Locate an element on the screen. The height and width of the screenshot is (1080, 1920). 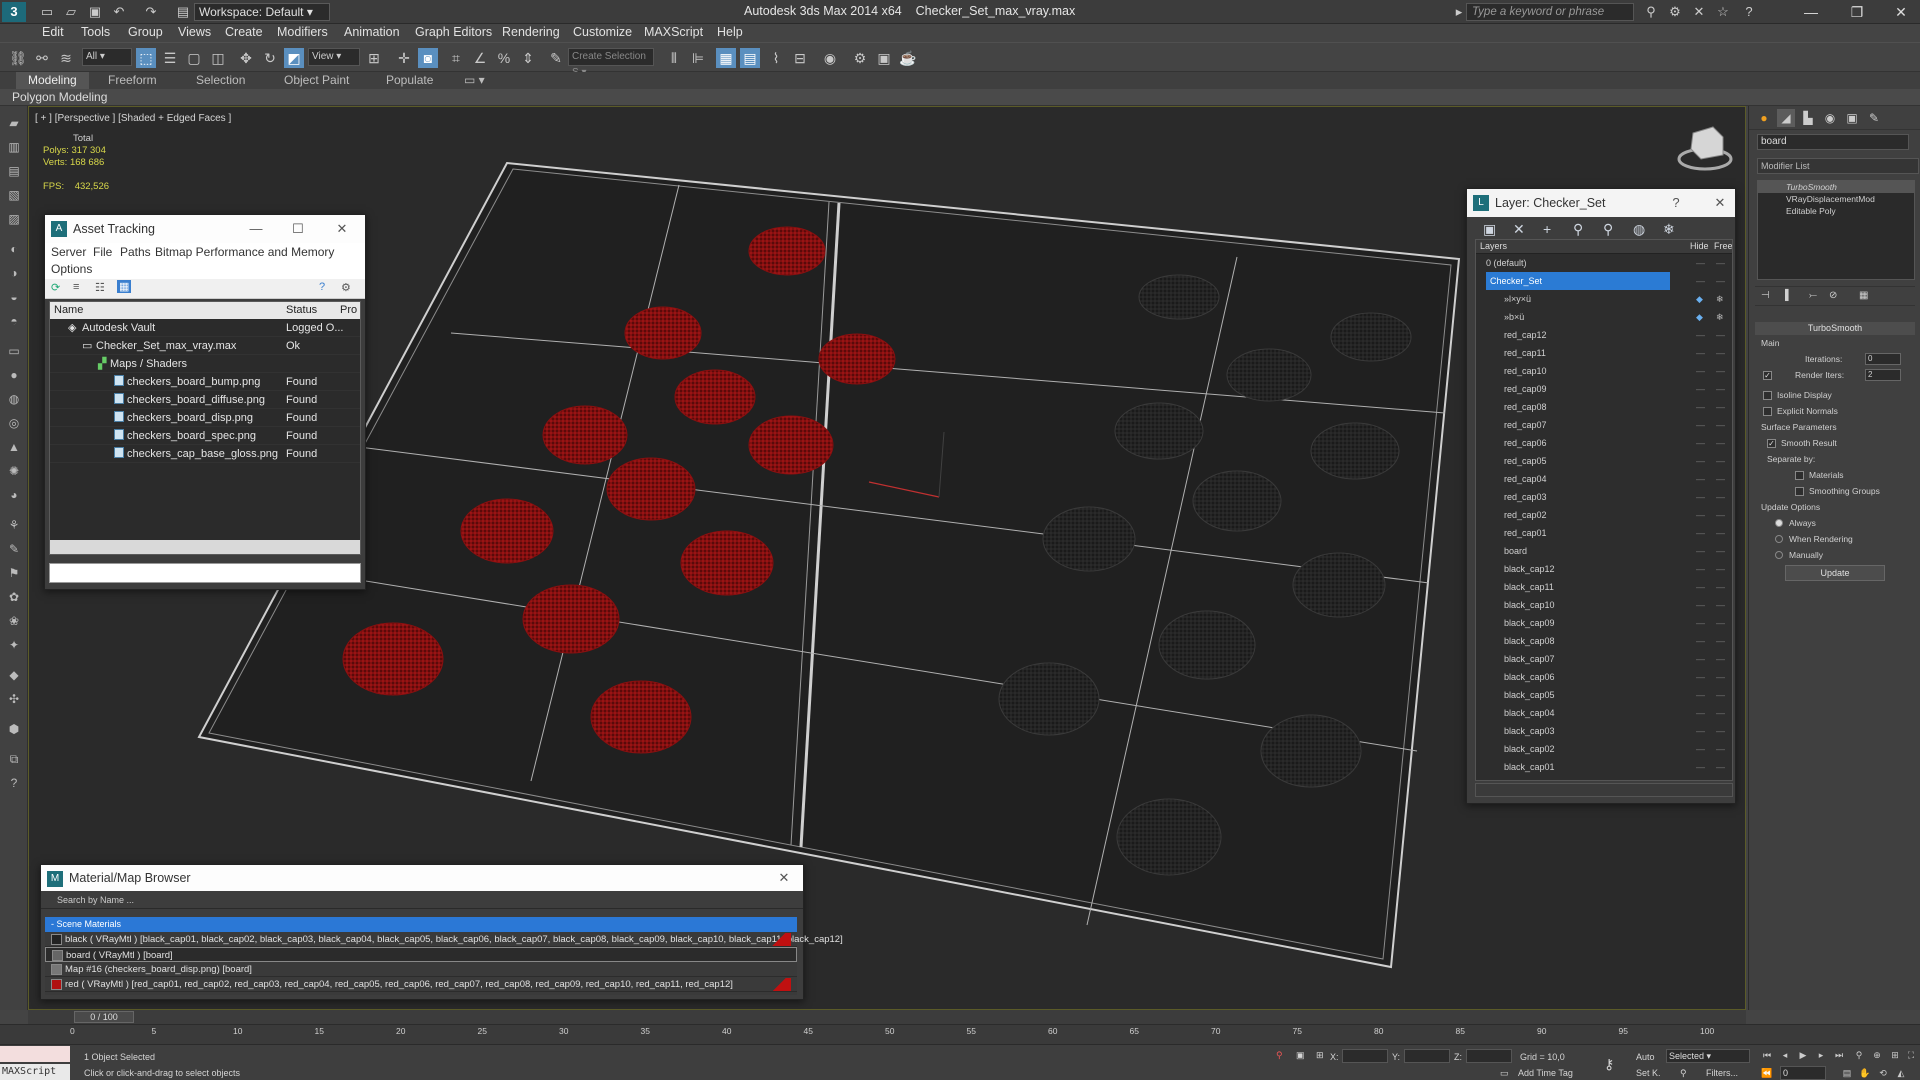
tool-icon-7: ◓ is located at coordinates (14, 321).